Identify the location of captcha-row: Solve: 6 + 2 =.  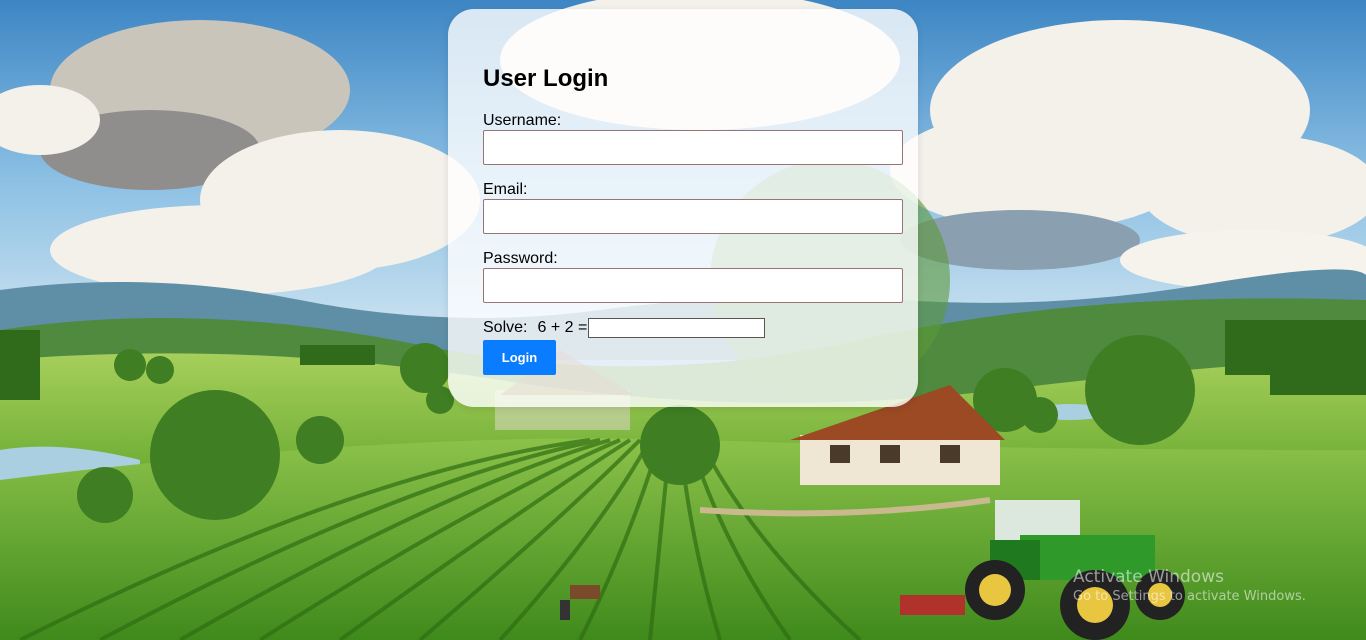
(683, 328).